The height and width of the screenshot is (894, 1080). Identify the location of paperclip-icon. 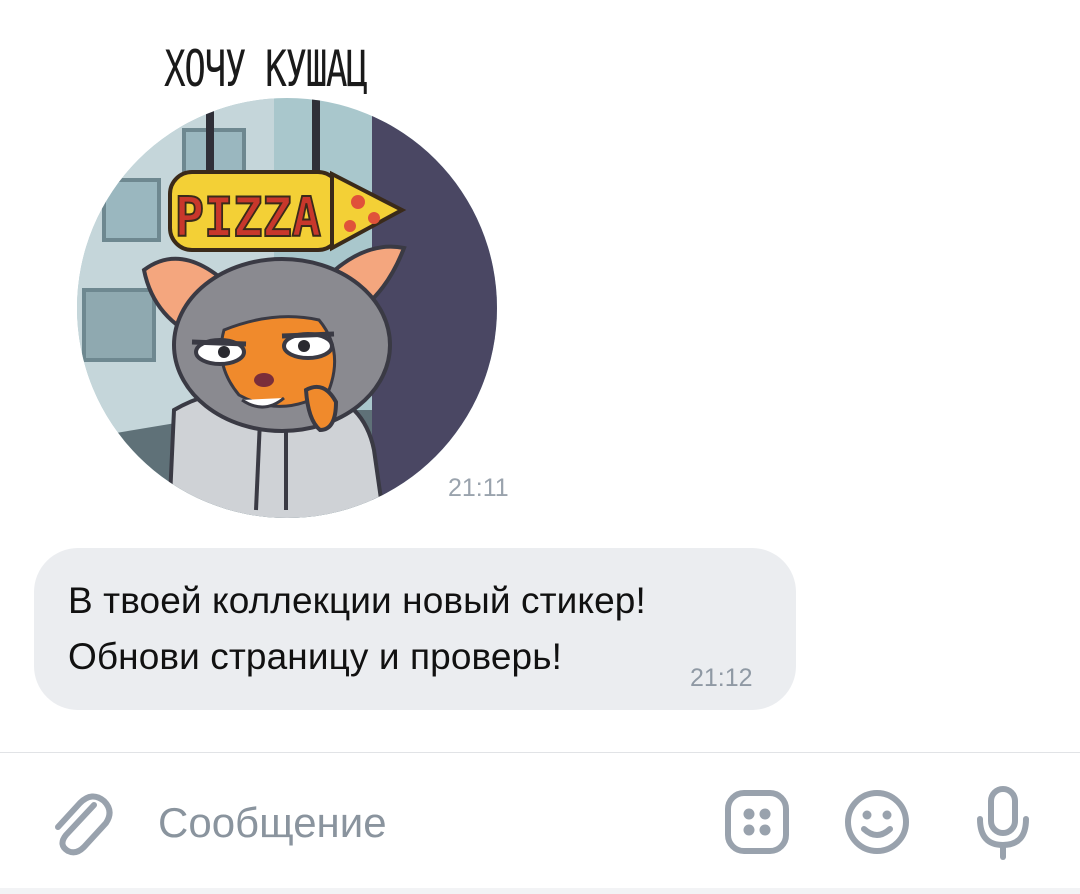
(80, 823).